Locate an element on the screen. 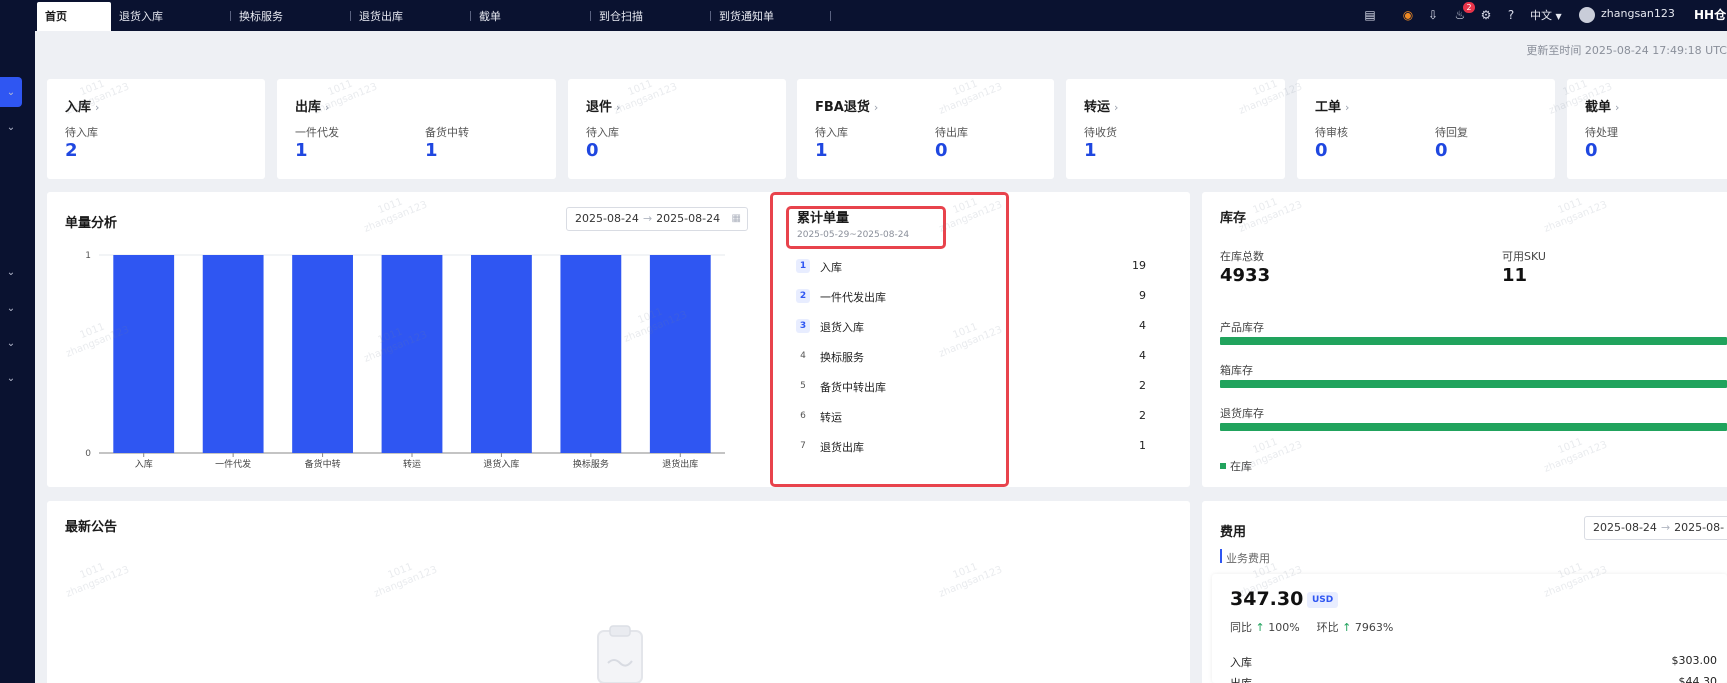  help-icon: ? is located at coordinates (1511, 15).